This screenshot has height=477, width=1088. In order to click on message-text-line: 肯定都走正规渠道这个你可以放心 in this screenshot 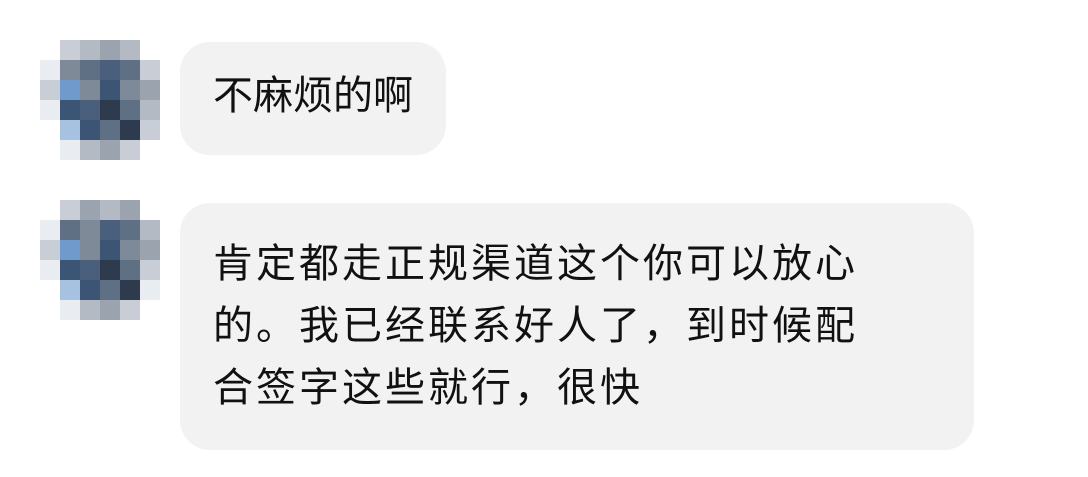, I will do `click(535, 264)`.